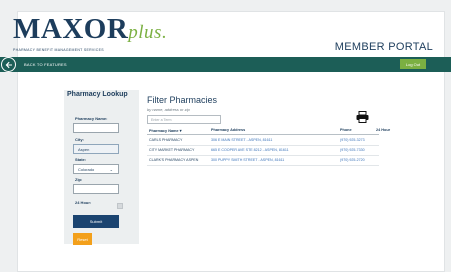 The image size is (451, 272). What do you see at coordinates (352, 150) in the screenshot?
I see `row-pharmacy-phone: (970) 925-7330` at bounding box center [352, 150].